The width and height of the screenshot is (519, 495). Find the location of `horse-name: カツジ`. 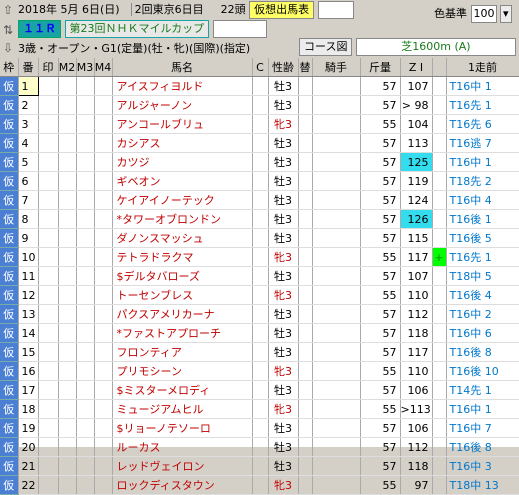

horse-name: カツジ is located at coordinates (182, 162).